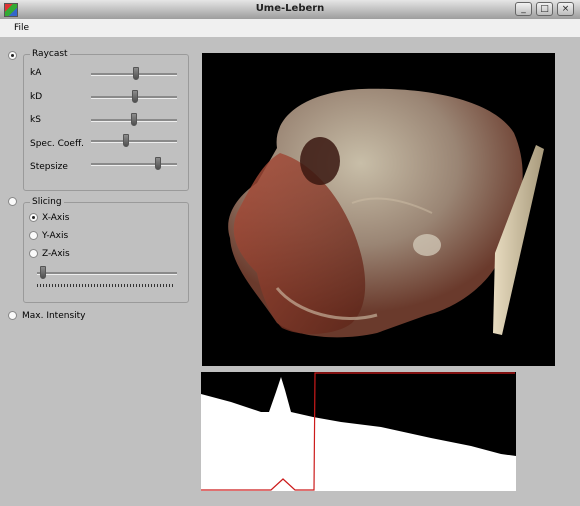 This screenshot has width=580, height=506. What do you see at coordinates (56, 218) in the screenshot?
I see `x-axis-label: X-Axis` at bounding box center [56, 218].